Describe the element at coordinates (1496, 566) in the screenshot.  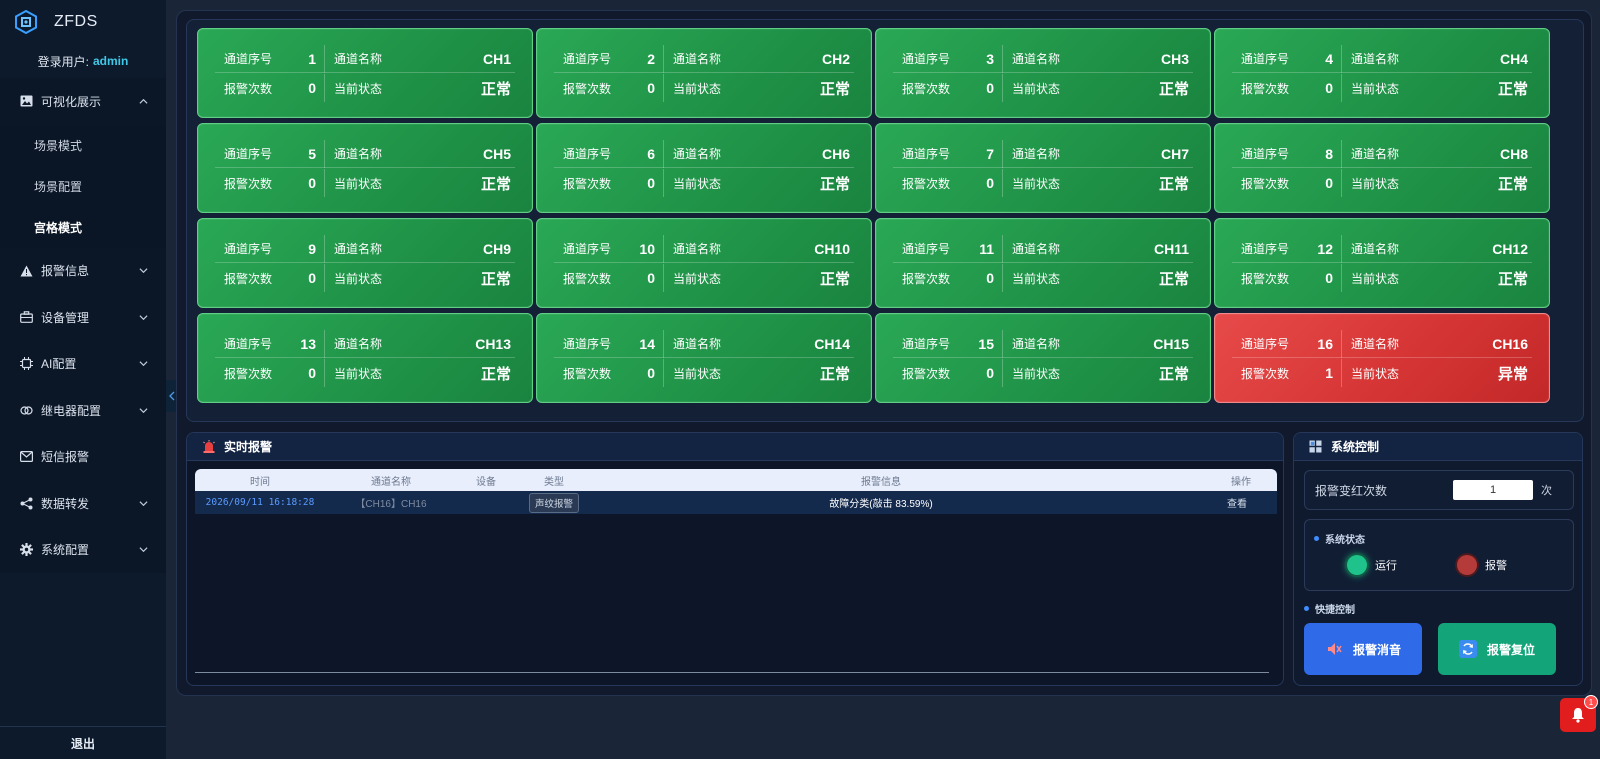
I see `alarm-label: 报警` at that location.